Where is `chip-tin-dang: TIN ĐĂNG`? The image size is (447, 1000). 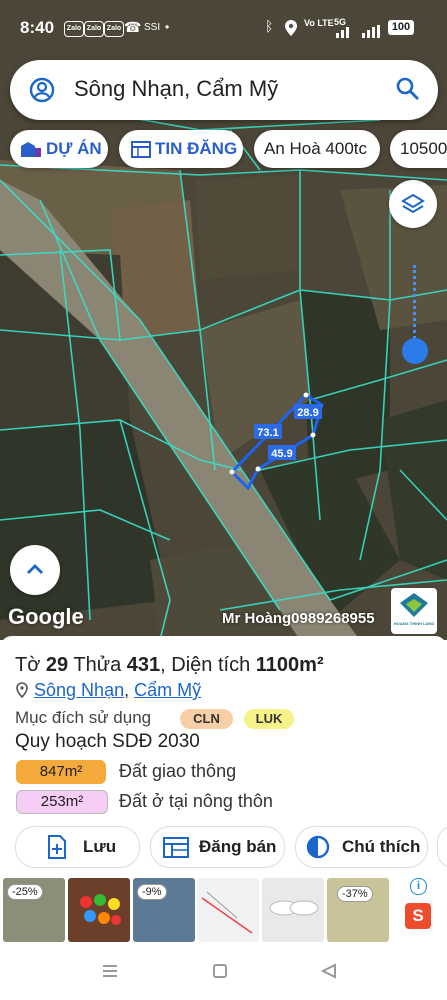
chip-tin-dang: TIN ĐĂNG is located at coordinates (181, 149).